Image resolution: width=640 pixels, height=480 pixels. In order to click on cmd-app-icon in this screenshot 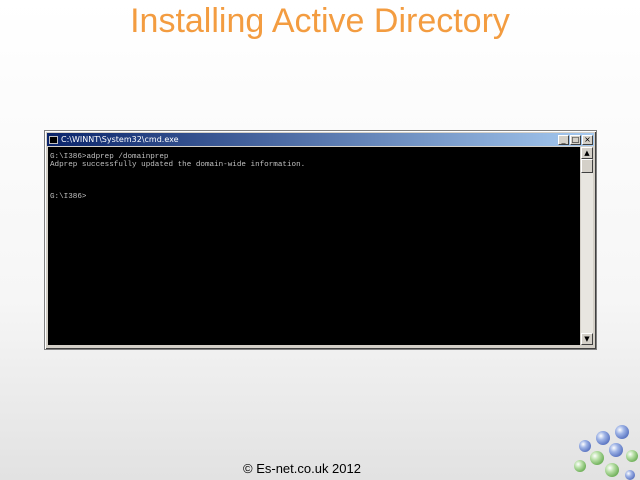, I will do `click(53, 139)`.